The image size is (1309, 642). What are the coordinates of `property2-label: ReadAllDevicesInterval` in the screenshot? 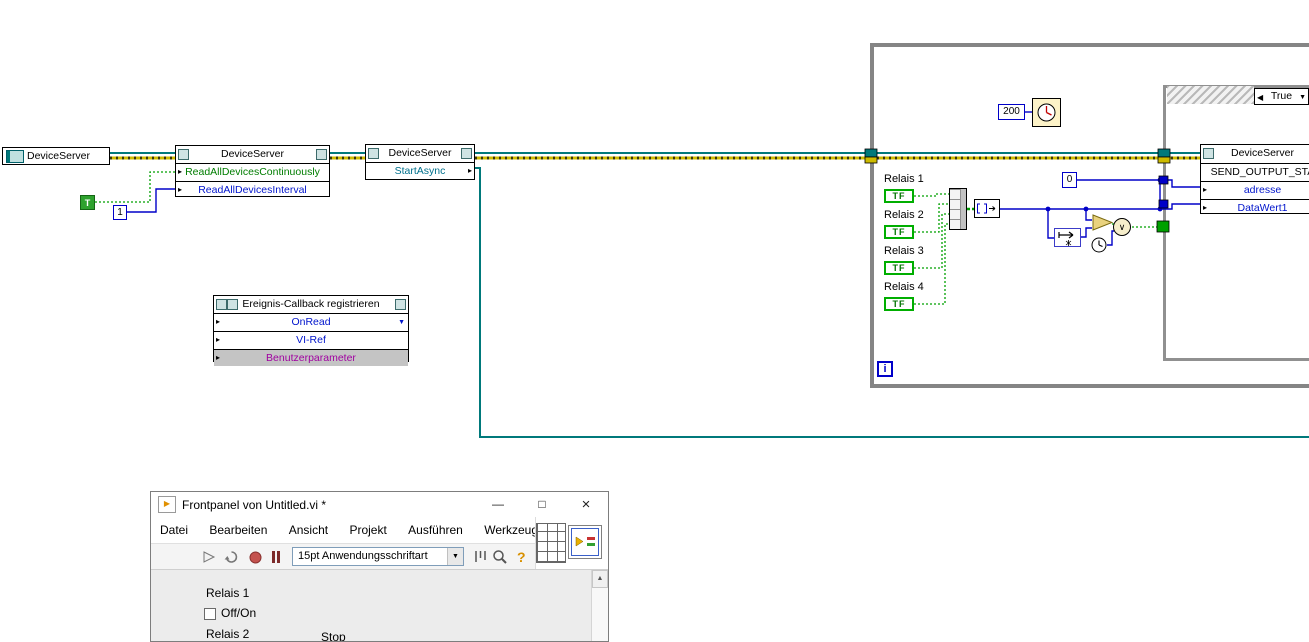 It's located at (252, 190).